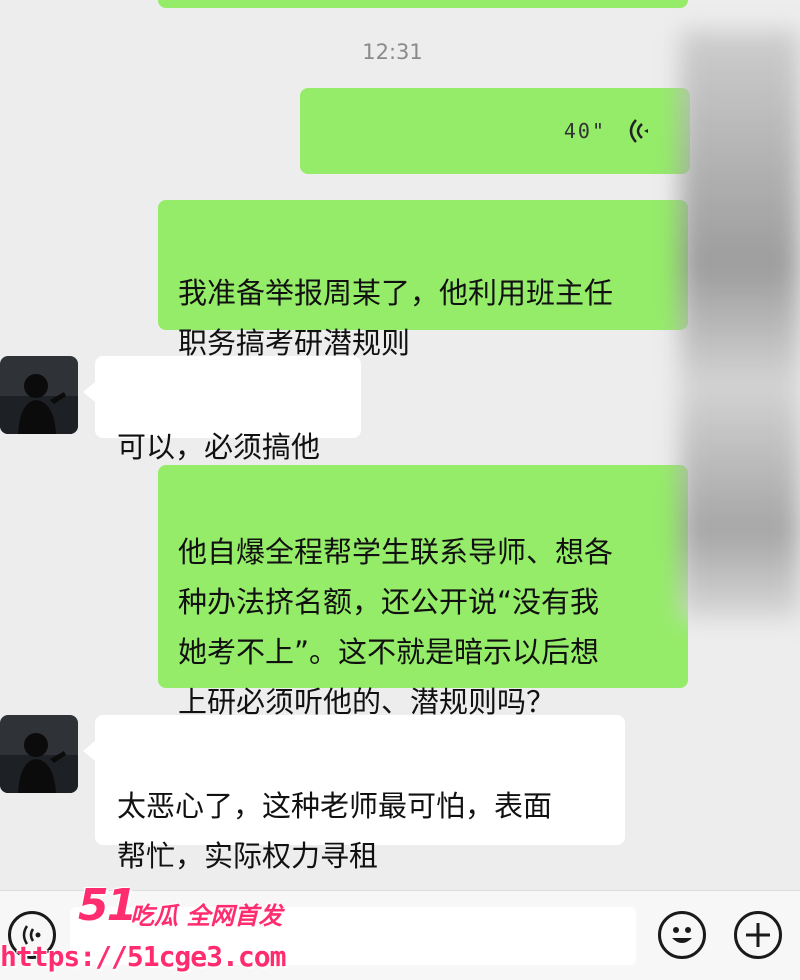  What do you see at coordinates (740, 325) in the screenshot?
I see `privacy-blur` at bounding box center [740, 325].